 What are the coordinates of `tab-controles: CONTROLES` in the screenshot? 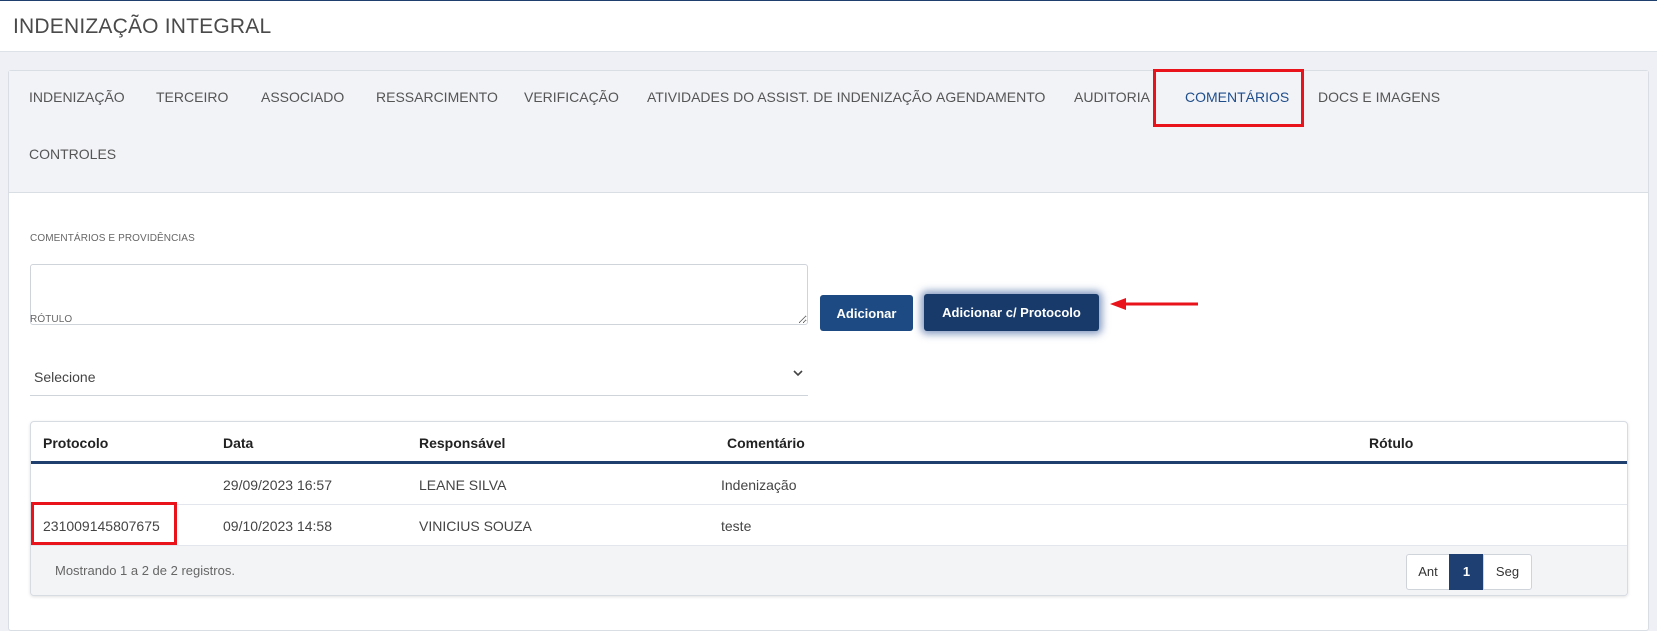 It's located at (72, 154).